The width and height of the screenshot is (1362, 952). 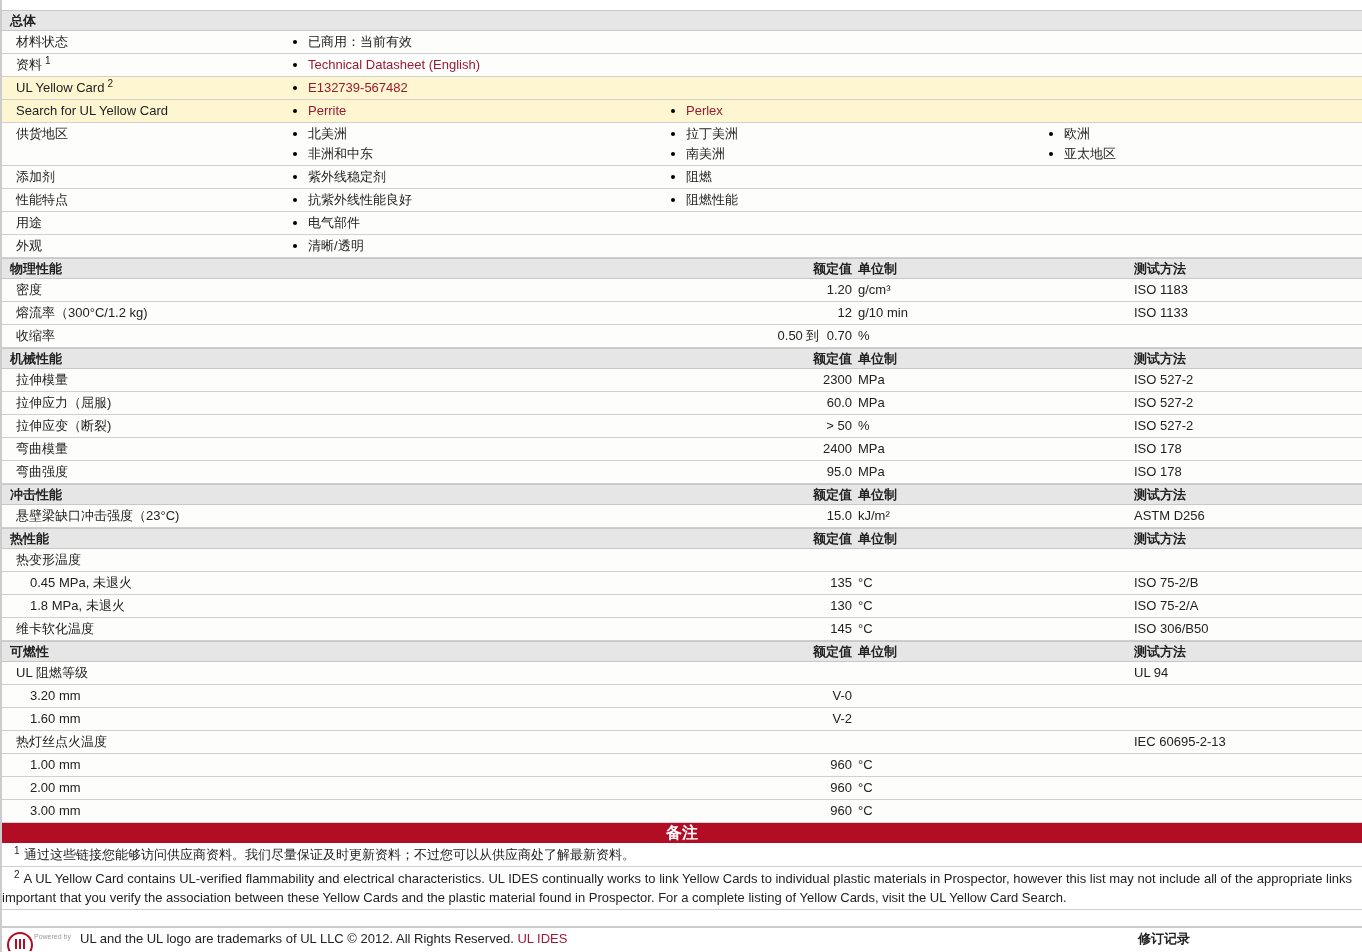 I want to click on test-method: ISO 1133, so click(x=1161, y=312).